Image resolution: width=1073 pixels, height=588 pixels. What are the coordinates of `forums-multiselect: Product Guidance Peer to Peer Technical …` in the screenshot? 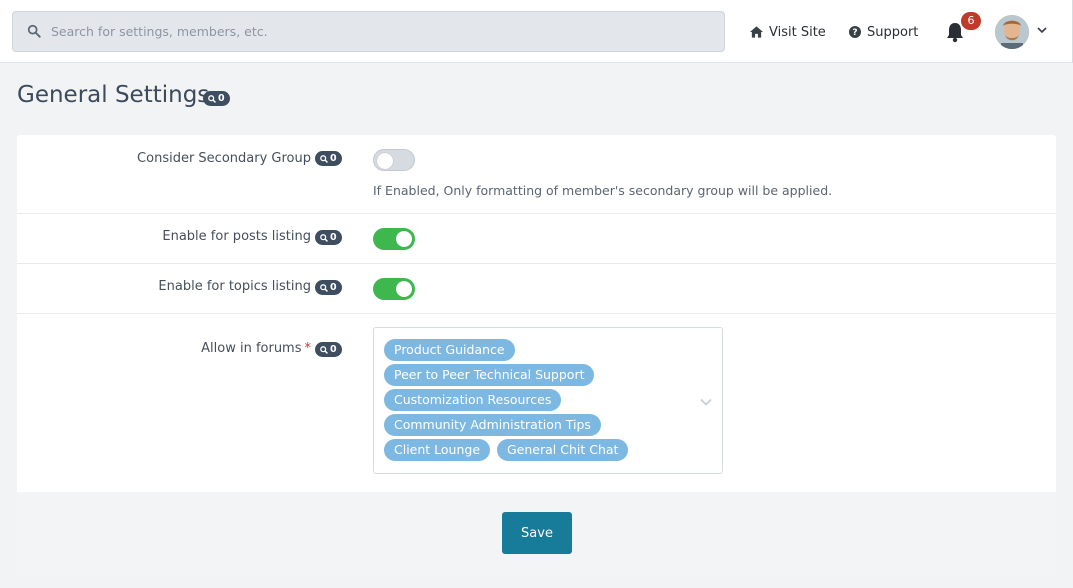 It's located at (548, 400).